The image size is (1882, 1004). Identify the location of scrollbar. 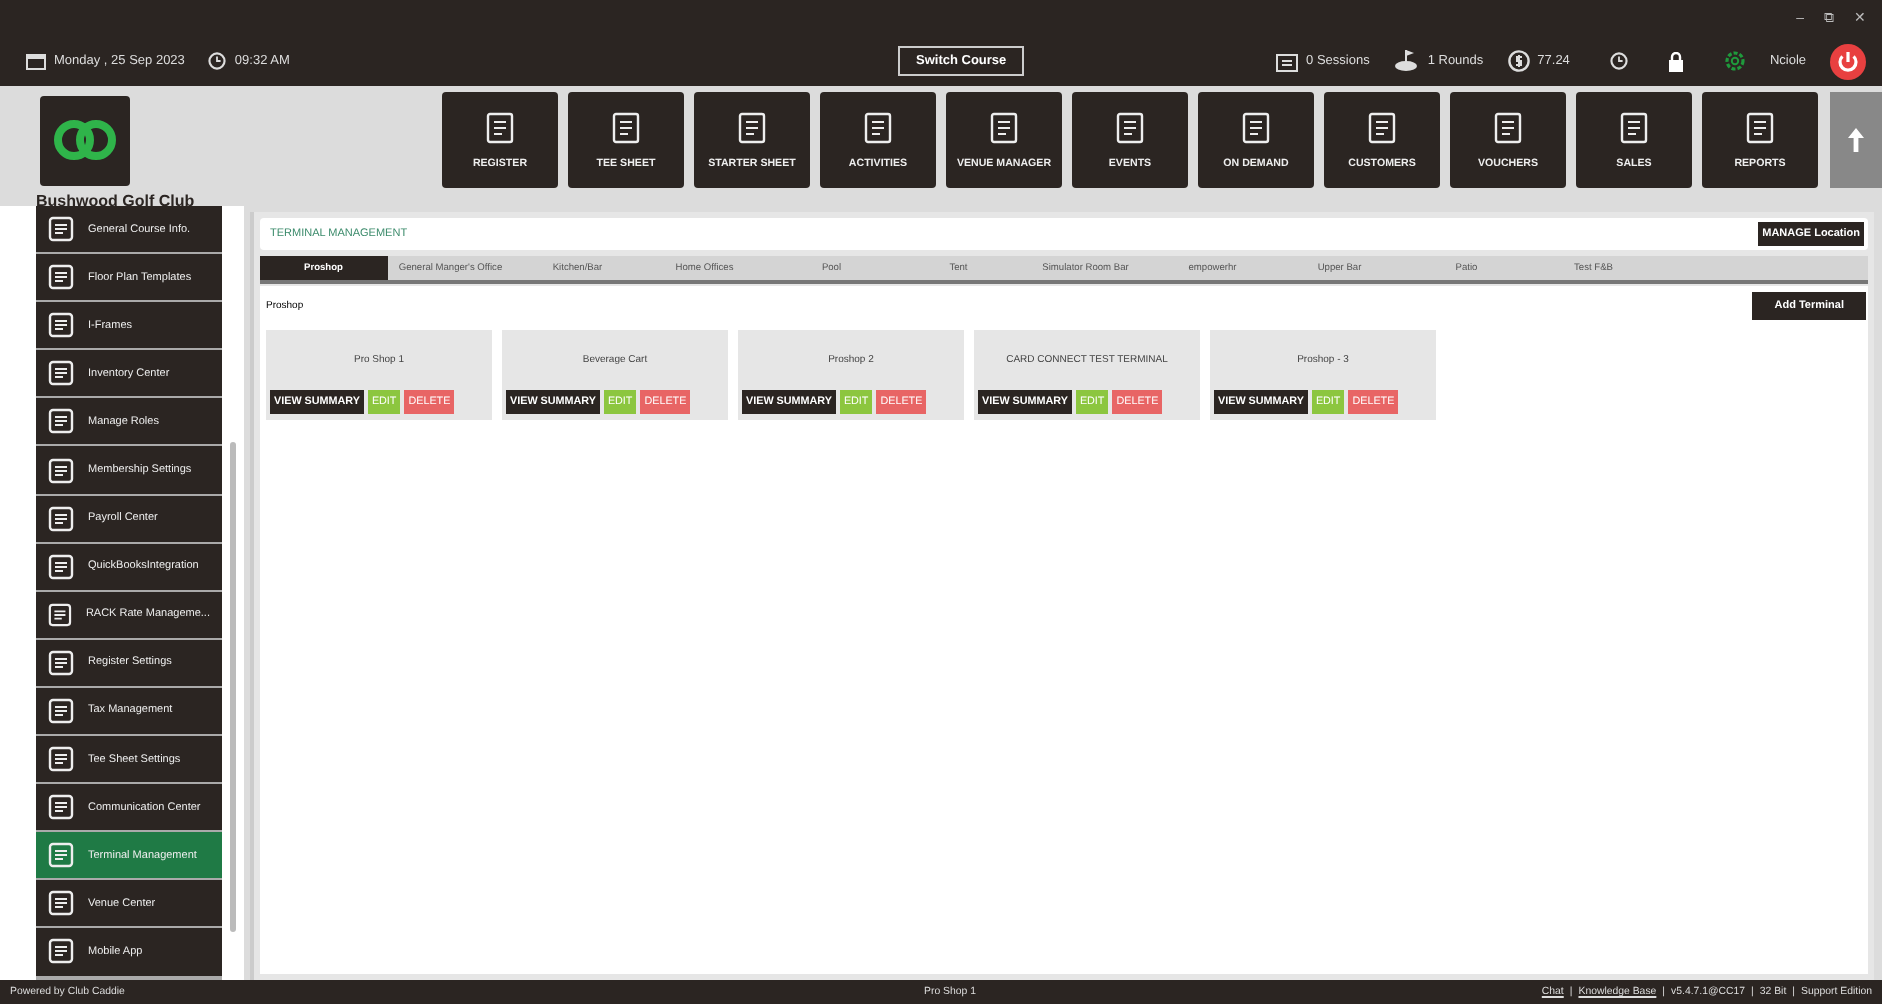
(233, 687).